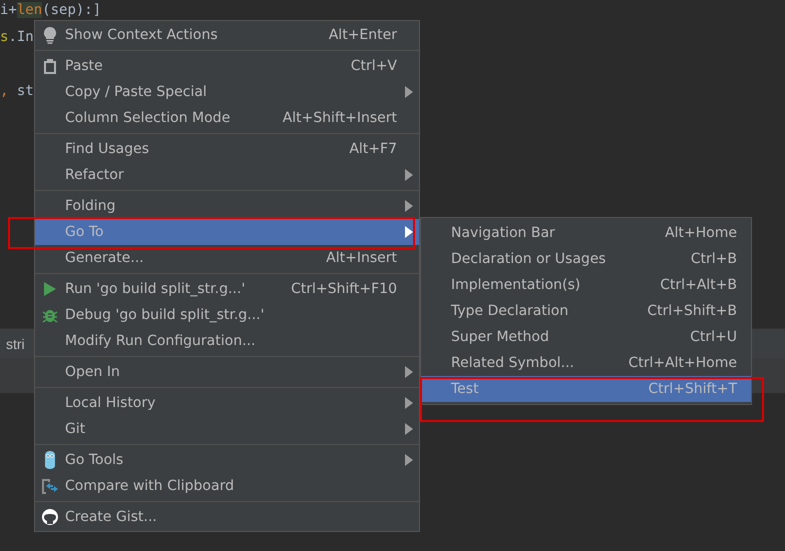 The image size is (785, 551). What do you see at coordinates (227, 486) in the screenshot?
I see `menu-item: Compare with Clipboard` at bounding box center [227, 486].